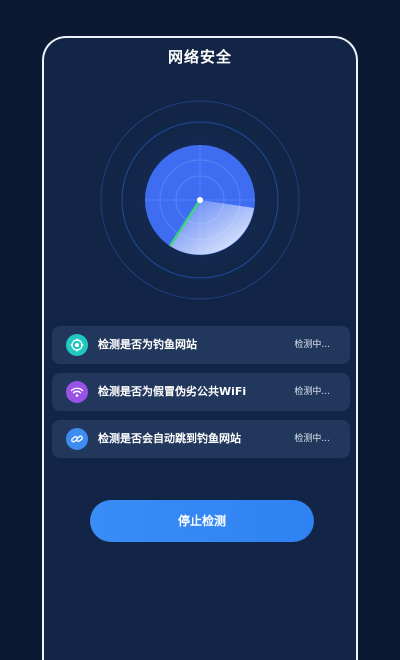 Image resolution: width=400 pixels, height=660 pixels. Describe the element at coordinates (77, 439) in the screenshot. I see `link-icon` at that location.